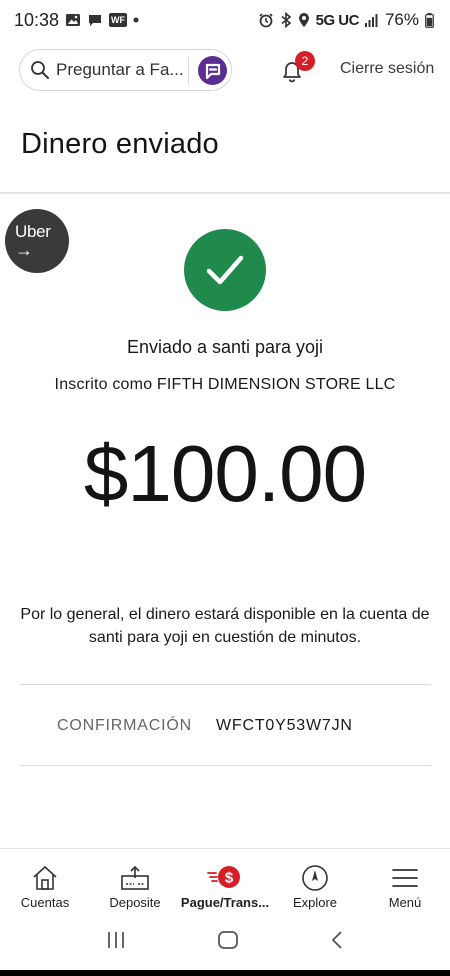 This screenshot has height=976, width=450. I want to click on app-header: Preguntar a Fa... 2 Cierre sesión, so click(225, 71).